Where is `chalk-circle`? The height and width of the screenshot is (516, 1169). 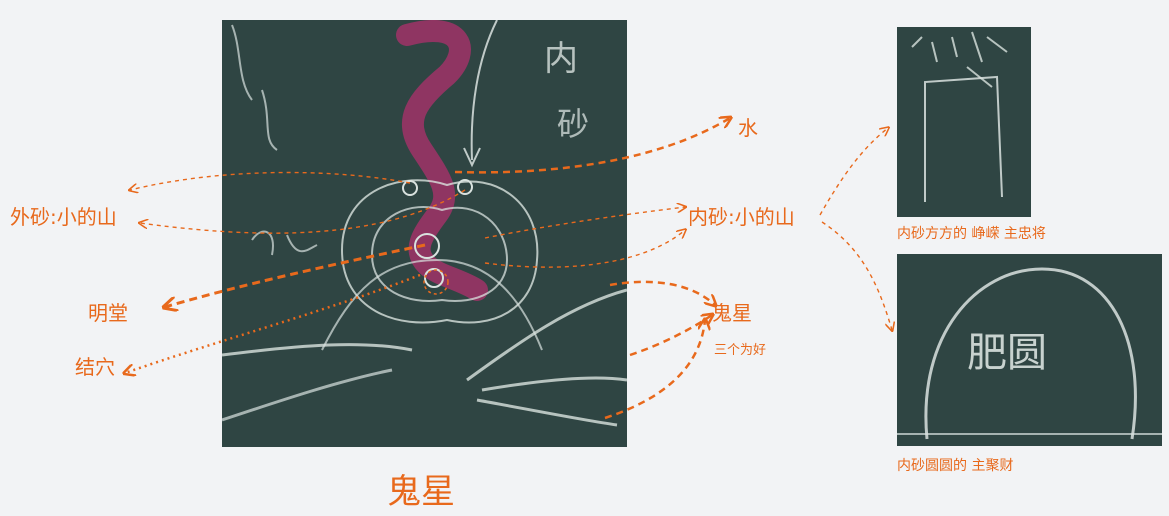
chalk-circle is located at coordinates (410, 188).